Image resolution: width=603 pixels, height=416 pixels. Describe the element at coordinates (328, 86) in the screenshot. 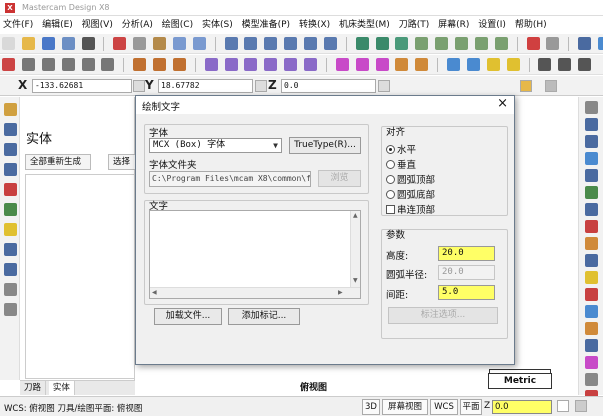

I see `z-coordinate-input: 0.0` at that location.